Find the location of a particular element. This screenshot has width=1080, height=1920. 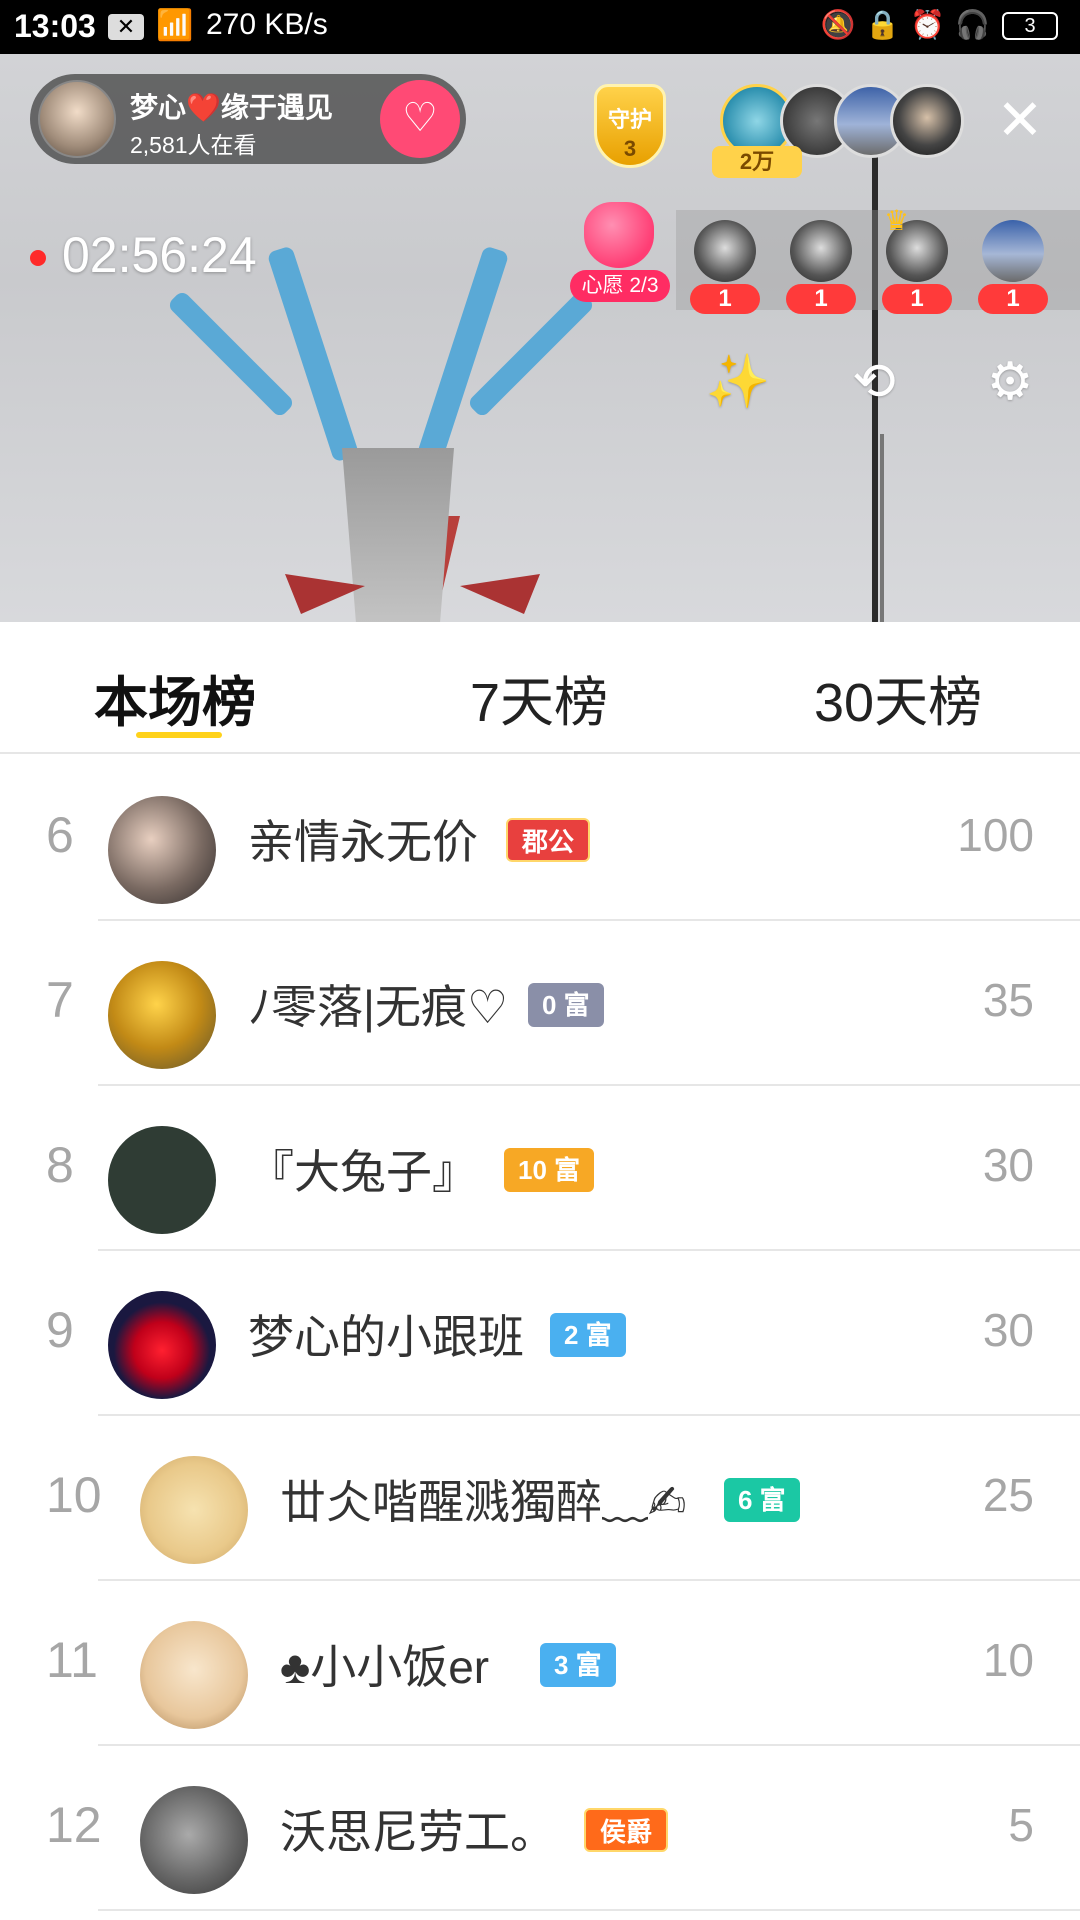

rank-number: 8 is located at coordinates (60, 1165).